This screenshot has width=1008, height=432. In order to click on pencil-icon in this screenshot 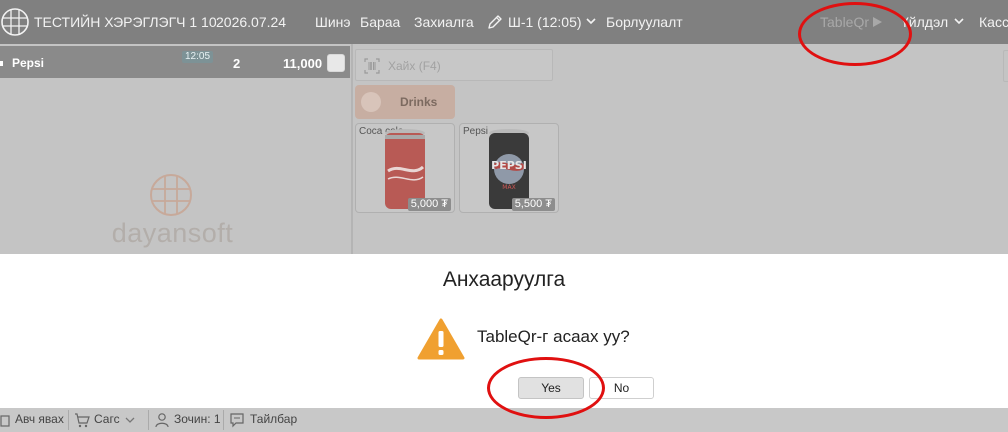, I will do `click(495, 22)`.